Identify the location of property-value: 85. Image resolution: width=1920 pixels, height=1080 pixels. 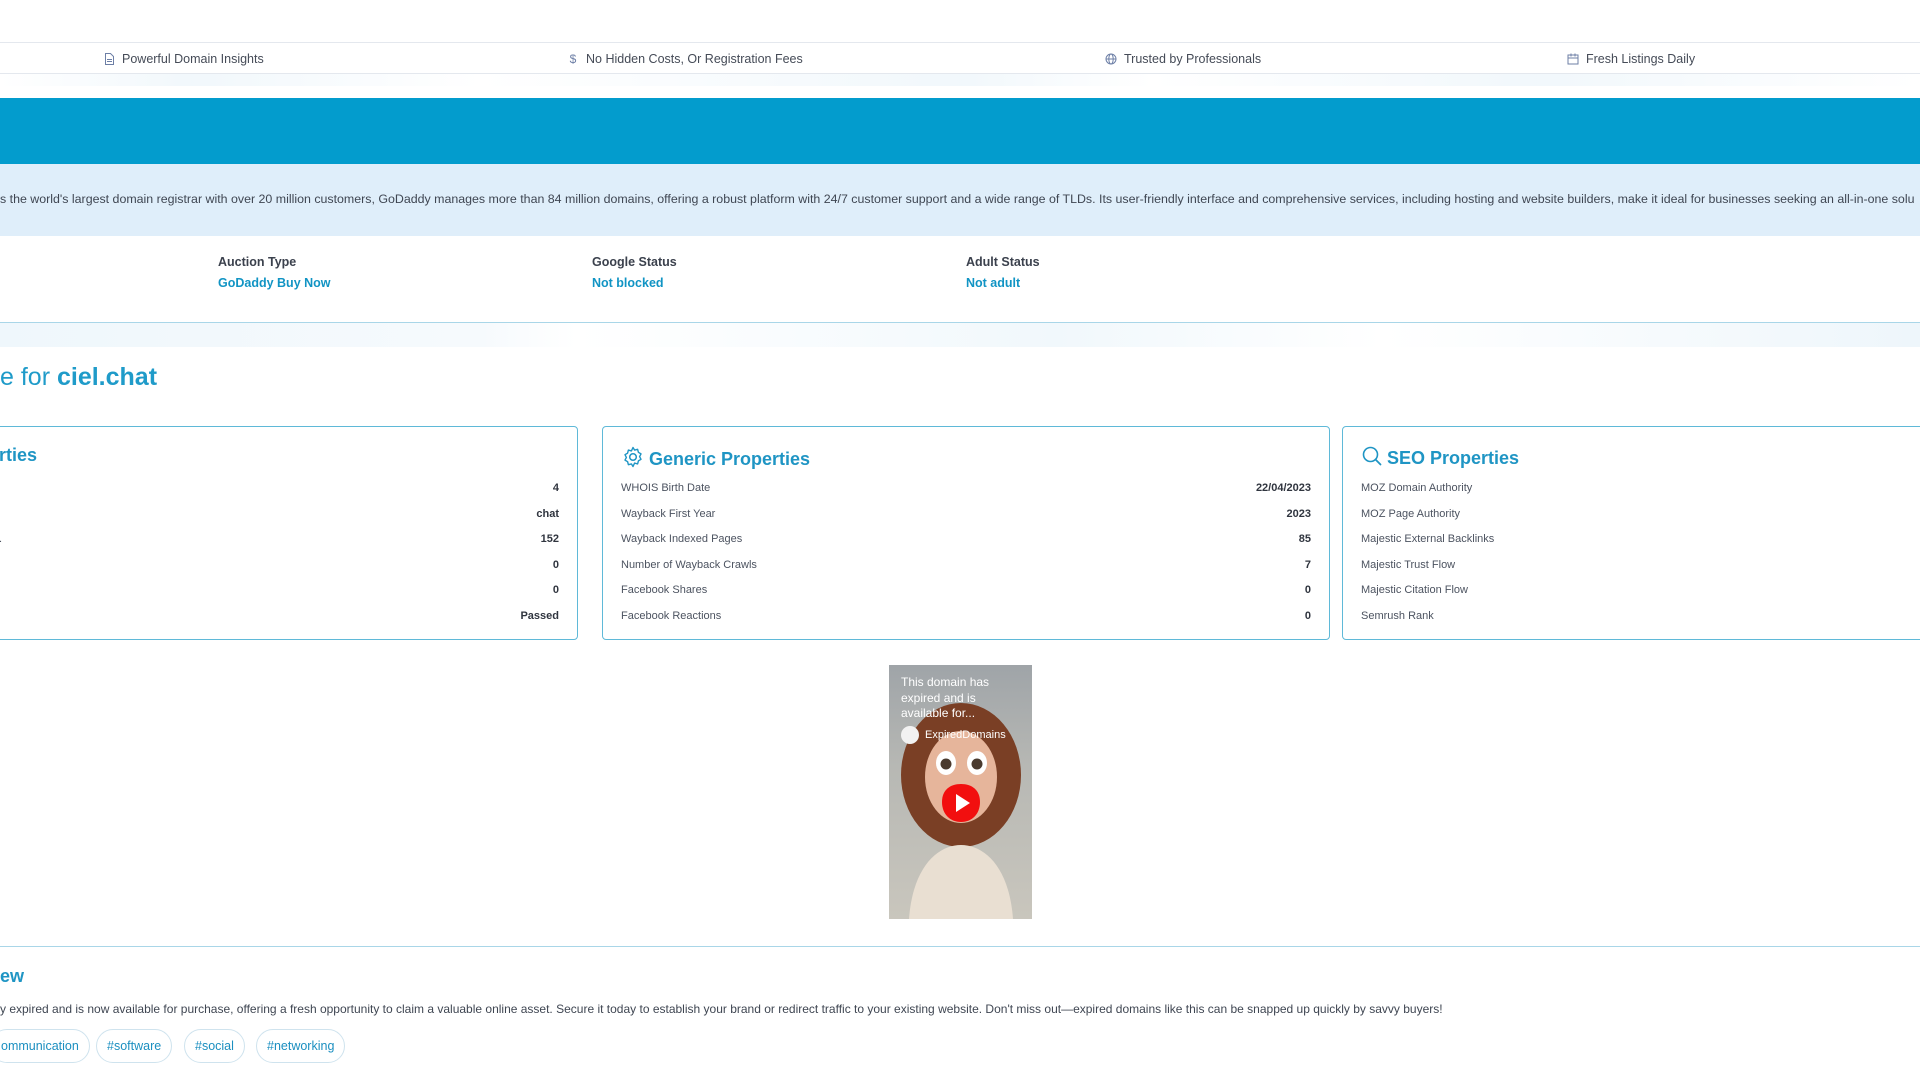
(1304, 539).